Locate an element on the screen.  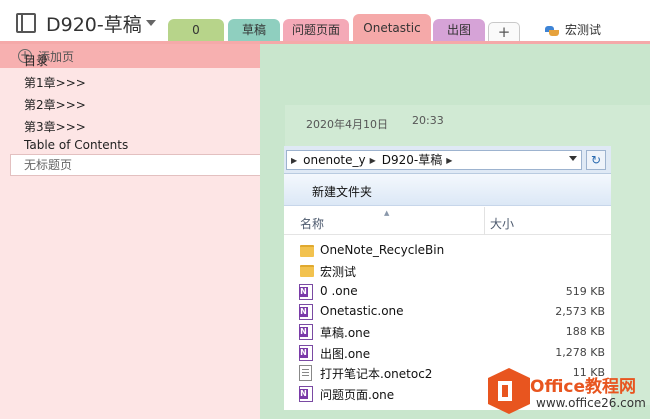
address-bar: ▶ onenote_y ▶ D920-草稿 ▶ ↻ is located at coordinates (447, 160).